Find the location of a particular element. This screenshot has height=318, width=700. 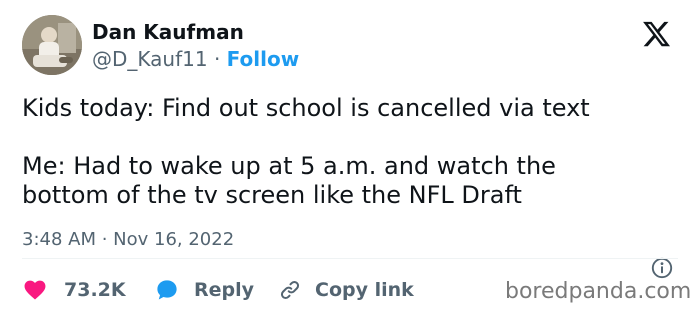

copy-link-button: Copy link is located at coordinates (346, 290).